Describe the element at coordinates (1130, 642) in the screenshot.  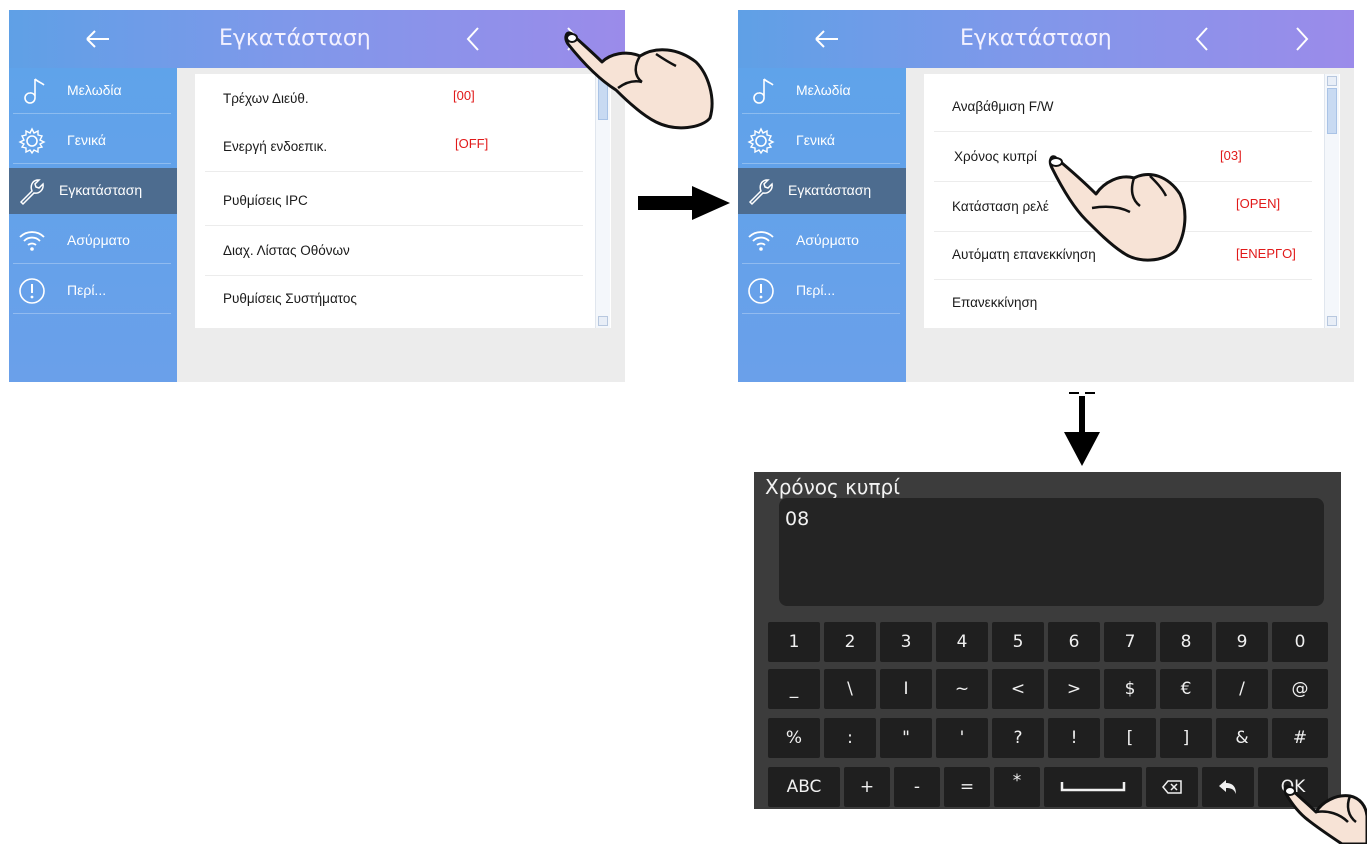
I see `key: 7` at that location.